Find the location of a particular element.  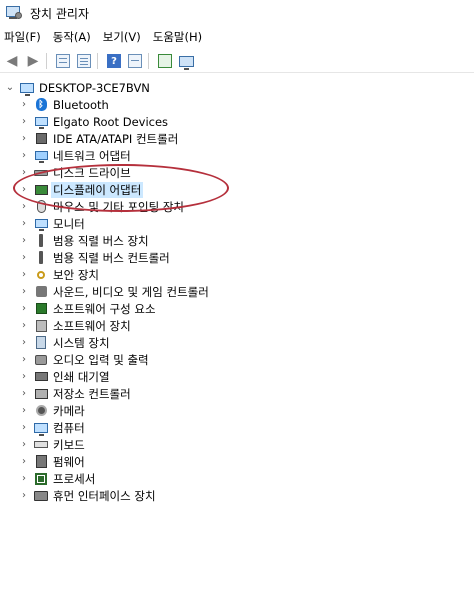

toolbar: ◀ ▶ ? is located at coordinates (237, 61).